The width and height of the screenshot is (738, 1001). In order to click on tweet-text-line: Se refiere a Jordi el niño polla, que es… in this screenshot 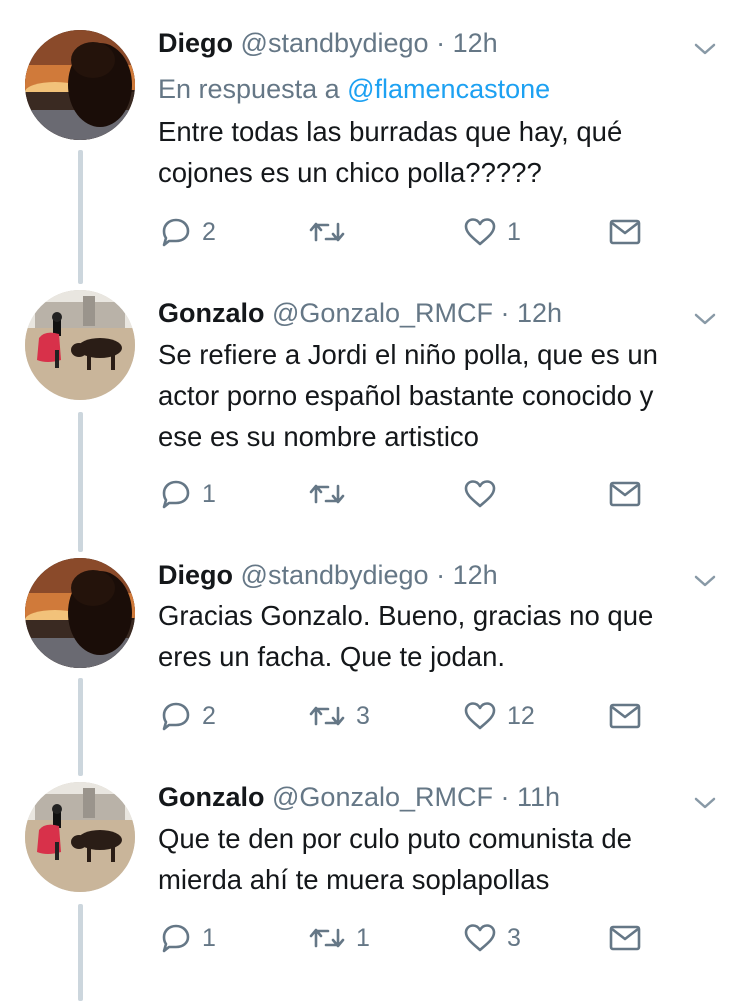, I will do `click(408, 354)`.